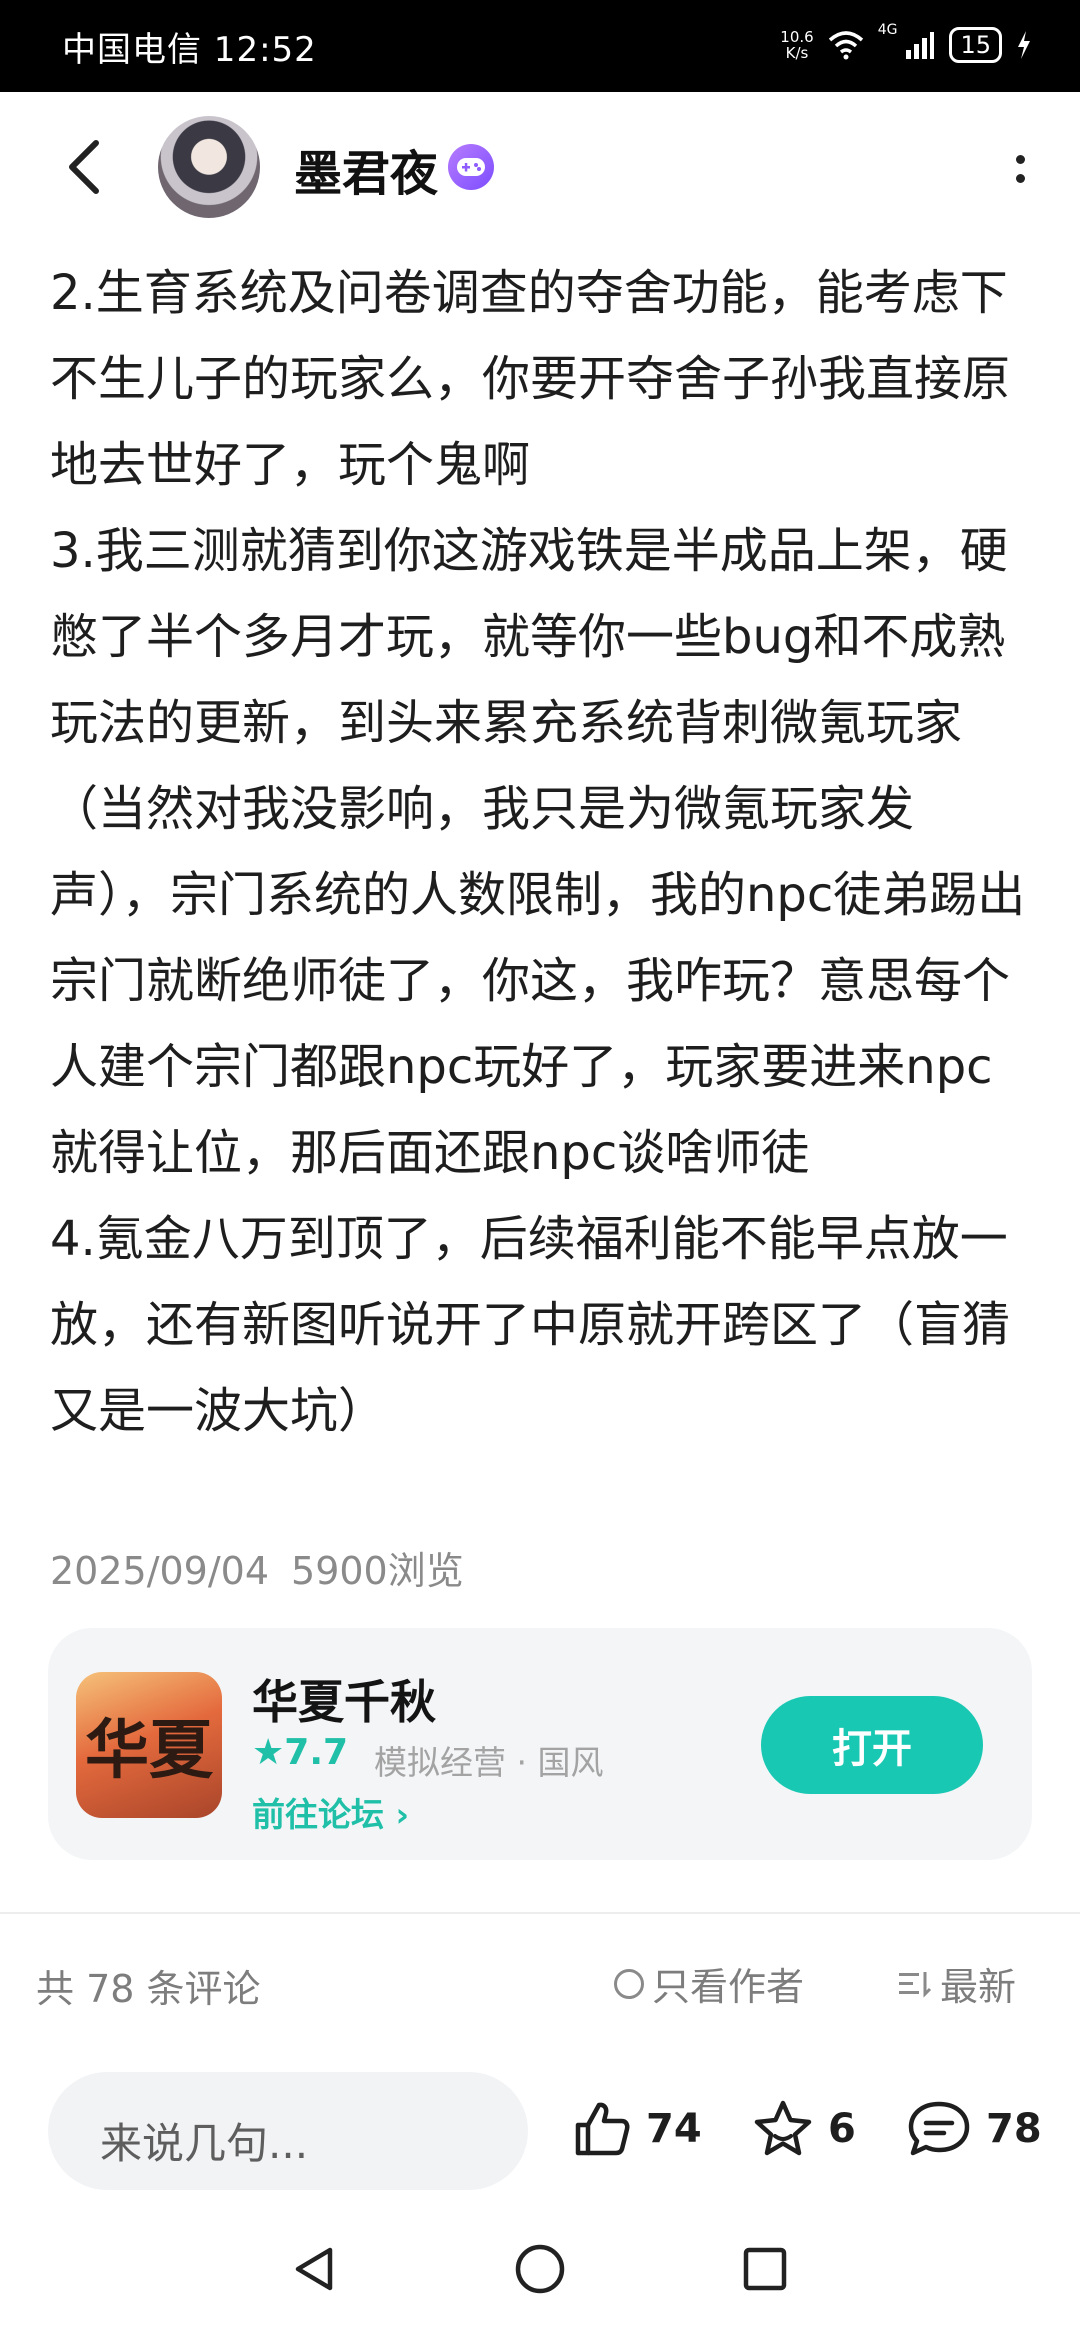 Image resolution: width=1080 pixels, height=2331 pixels. I want to click on battery-indicator: 15, so click(975, 45).